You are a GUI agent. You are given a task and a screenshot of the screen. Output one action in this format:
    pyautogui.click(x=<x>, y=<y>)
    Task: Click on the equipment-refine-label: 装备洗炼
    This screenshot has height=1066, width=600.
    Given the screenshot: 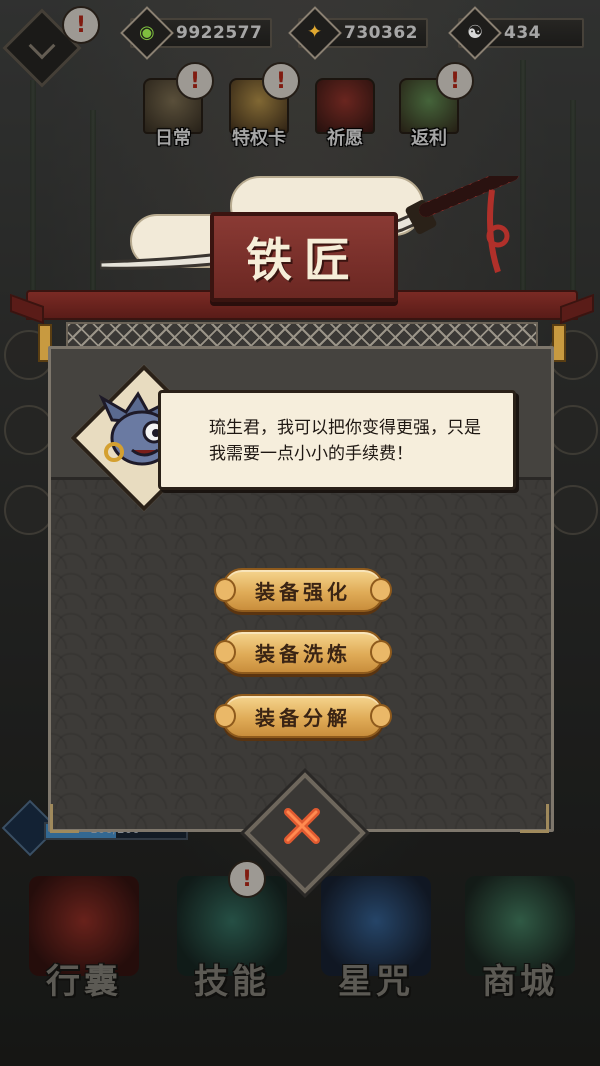 What is the action you would take?
    pyautogui.click(x=303, y=653)
    